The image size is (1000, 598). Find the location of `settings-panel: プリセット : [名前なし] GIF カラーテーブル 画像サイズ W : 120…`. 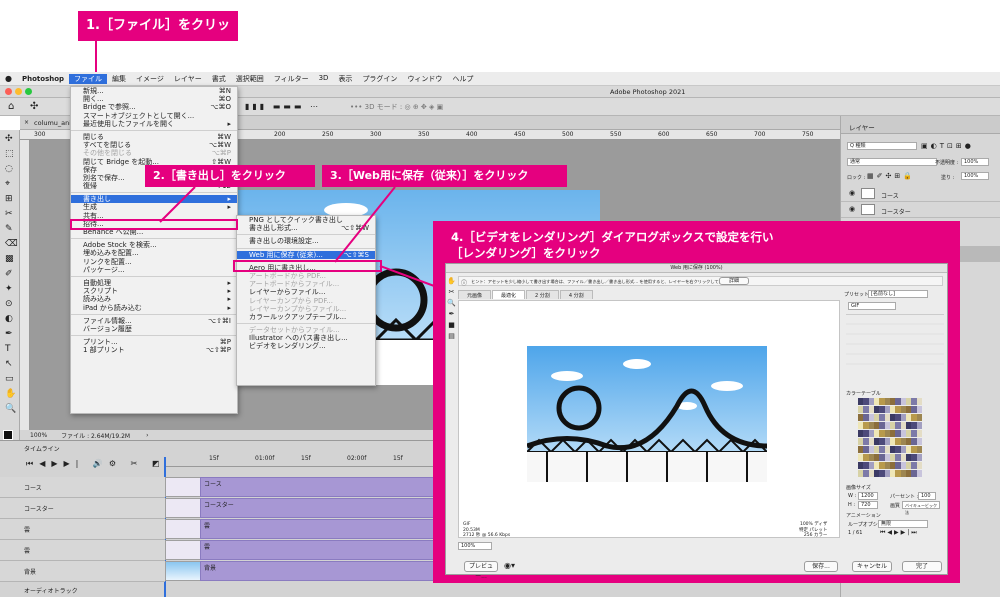

settings-panel: プリセット : [名前なし] GIF カラーテーブル 画像サイズ W : 120… is located at coordinates (895, 421).